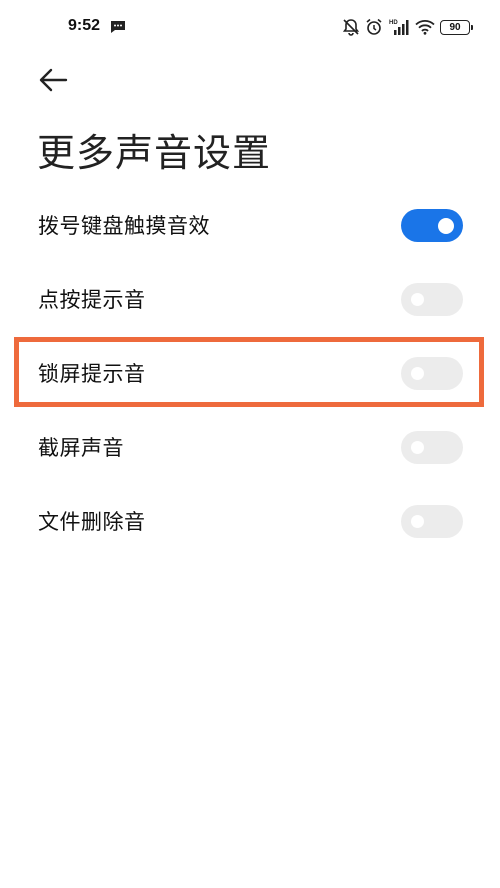 The height and width of the screenshot is (888, 500). What do you see at coordinates (399, 27) in the screenshot?
I see `signal-icon: HD` at bounding box center [399, 27].